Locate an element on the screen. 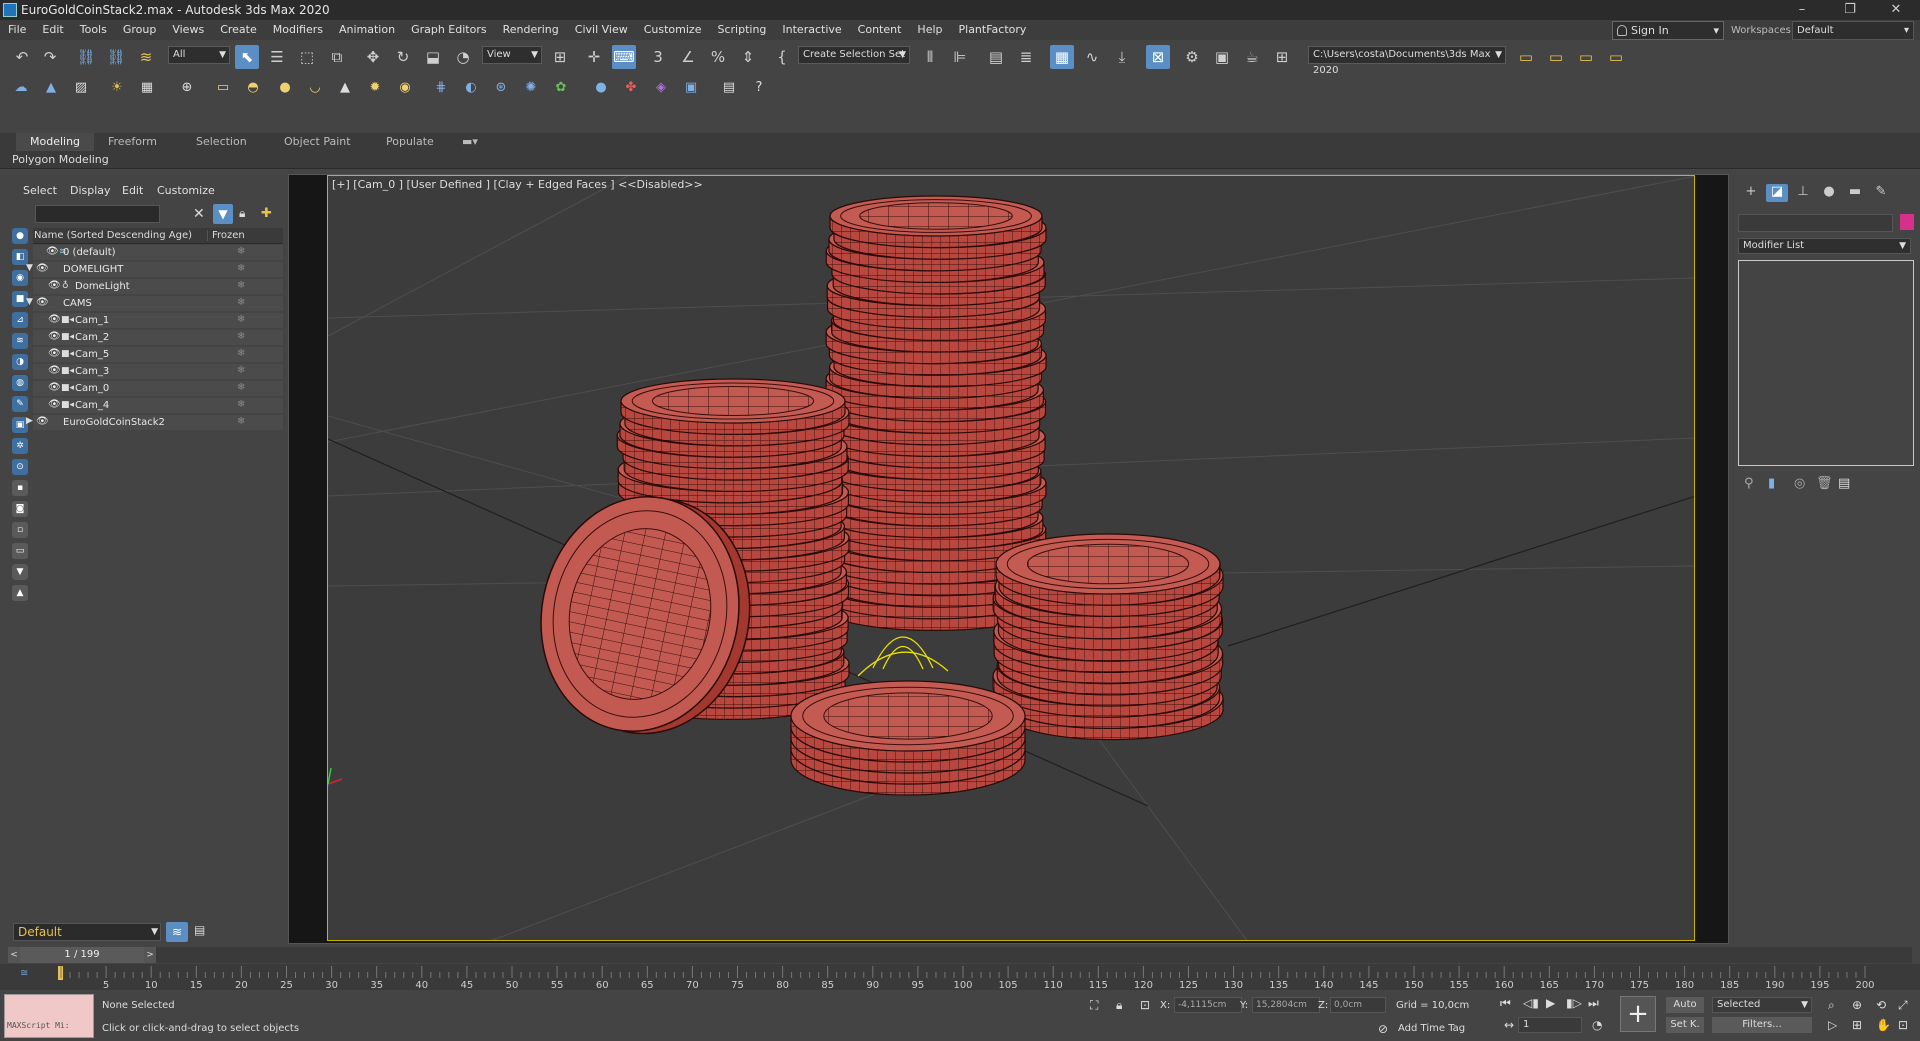 The image size is (1920, 1041). tree-row: 👁︎ ■◂ Cam_4 ❄ is located at coordinates (158, 406).